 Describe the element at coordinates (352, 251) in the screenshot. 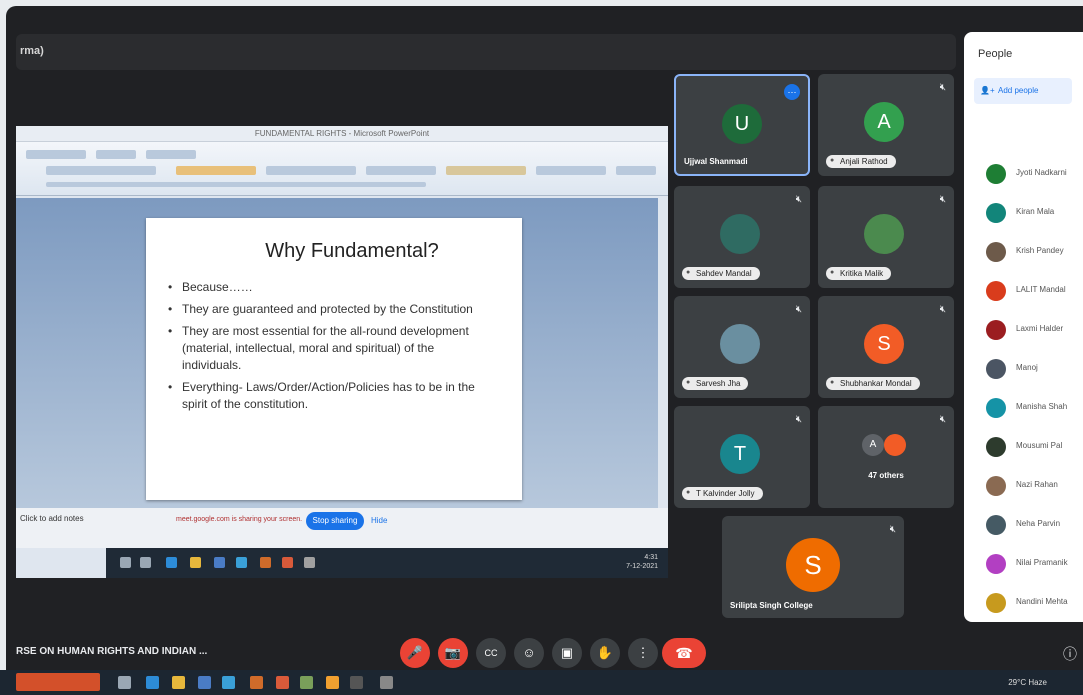

I see `slide-title: Why Fundamental?` at that location.